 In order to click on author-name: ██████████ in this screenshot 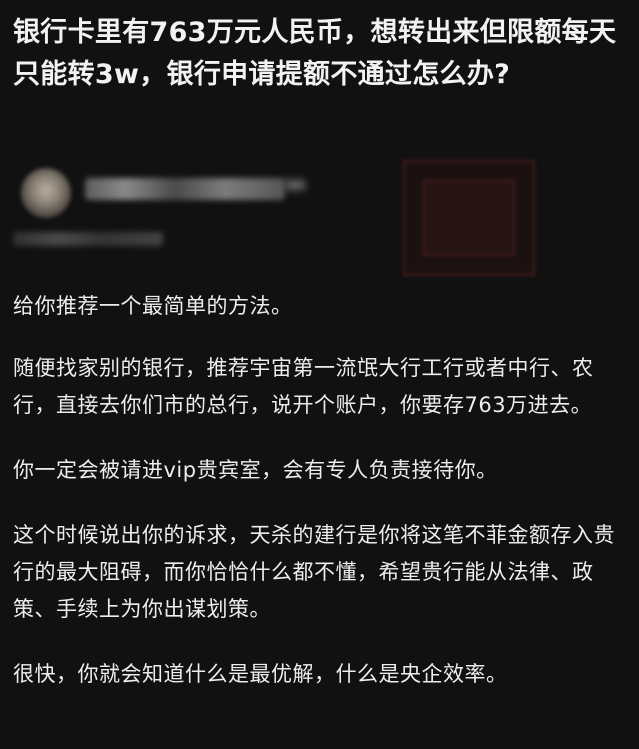, I will do `click(185, 189)`.